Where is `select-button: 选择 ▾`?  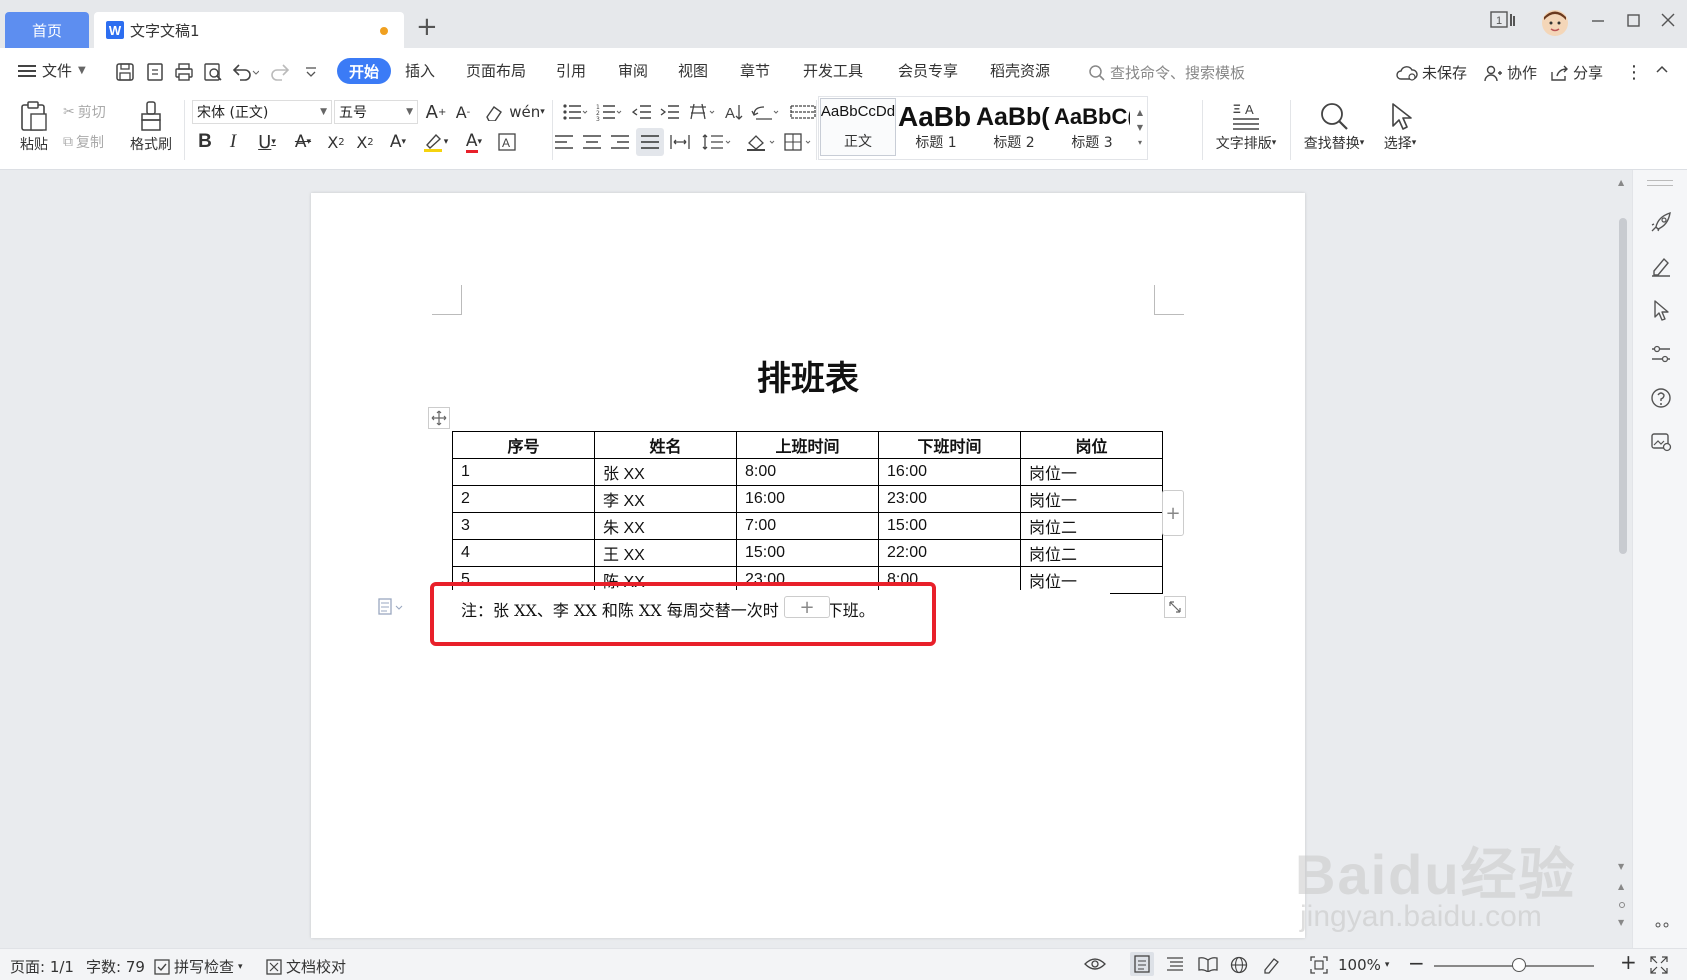
select-button: 选择 ▾ is located at coordinates (1400, 127).